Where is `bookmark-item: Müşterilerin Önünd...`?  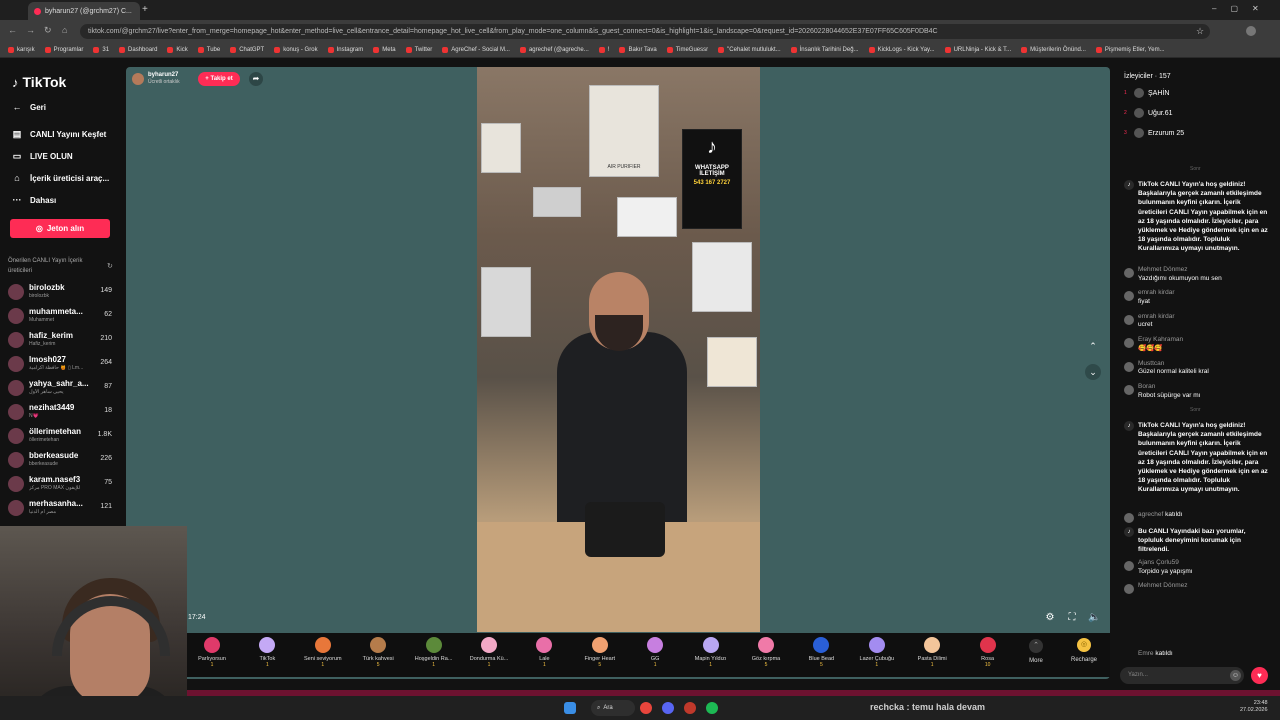 bookmark-item: Müşterilerin Önünd... is located at coordinates (1053, 49).